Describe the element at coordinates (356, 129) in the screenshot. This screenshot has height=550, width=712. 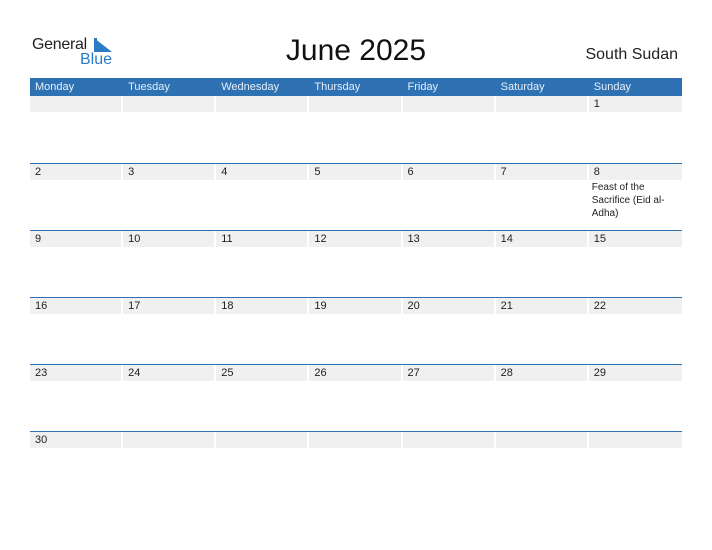
I see `week-row: 1` at that location.